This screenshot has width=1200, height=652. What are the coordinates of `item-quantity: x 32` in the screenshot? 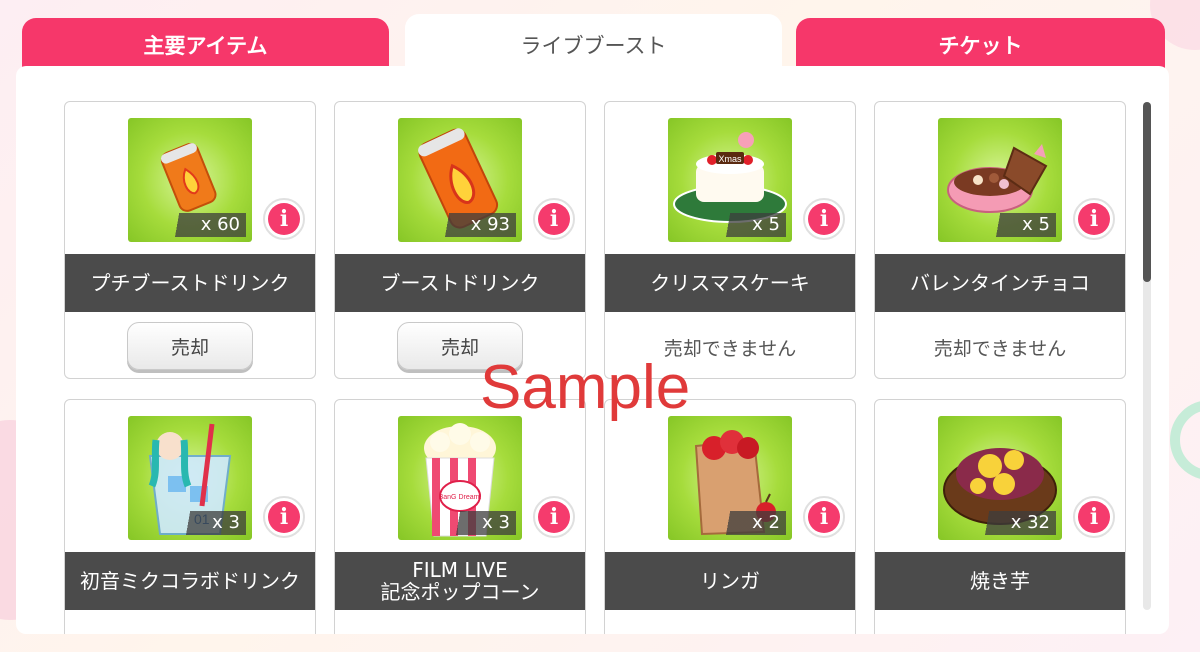 It's located at (1015, 523).